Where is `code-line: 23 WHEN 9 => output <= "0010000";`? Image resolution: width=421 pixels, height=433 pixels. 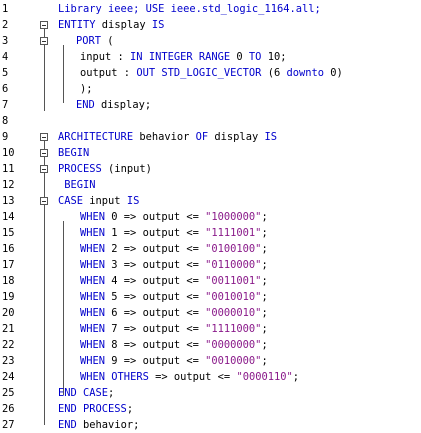 code-line: 23 WHEN 9 => output <= "0010000"; is located at coordinates (210, 361).